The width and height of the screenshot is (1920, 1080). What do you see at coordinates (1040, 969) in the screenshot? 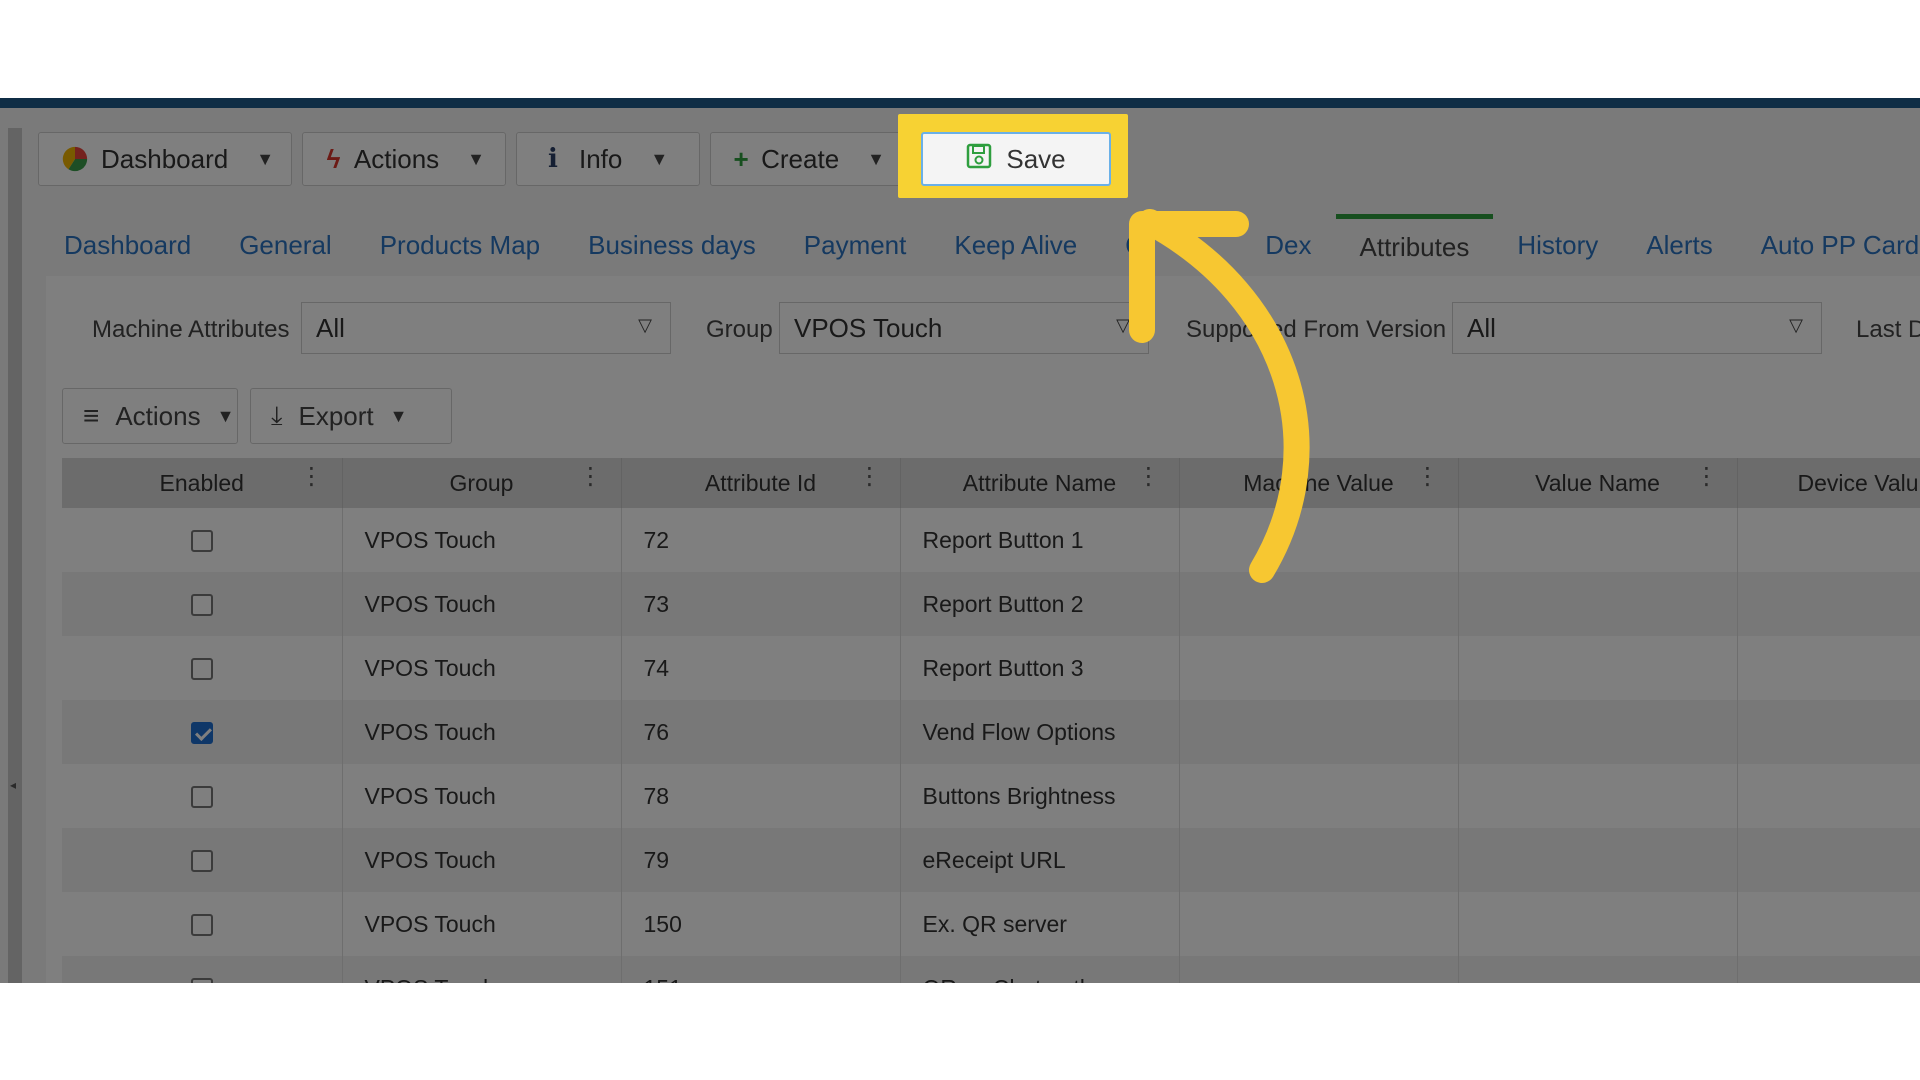
I see `attribute-name-cell: QR weChat path` at bounding box center [1040, 969].